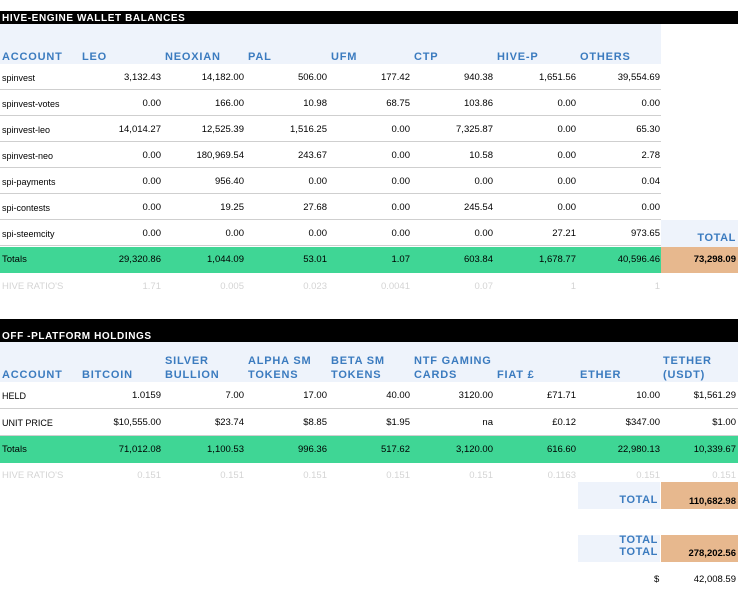 The width and height of the screenshot is (745, 608). I want to click on balance-cell: 14,014.27, so click(139, 129).